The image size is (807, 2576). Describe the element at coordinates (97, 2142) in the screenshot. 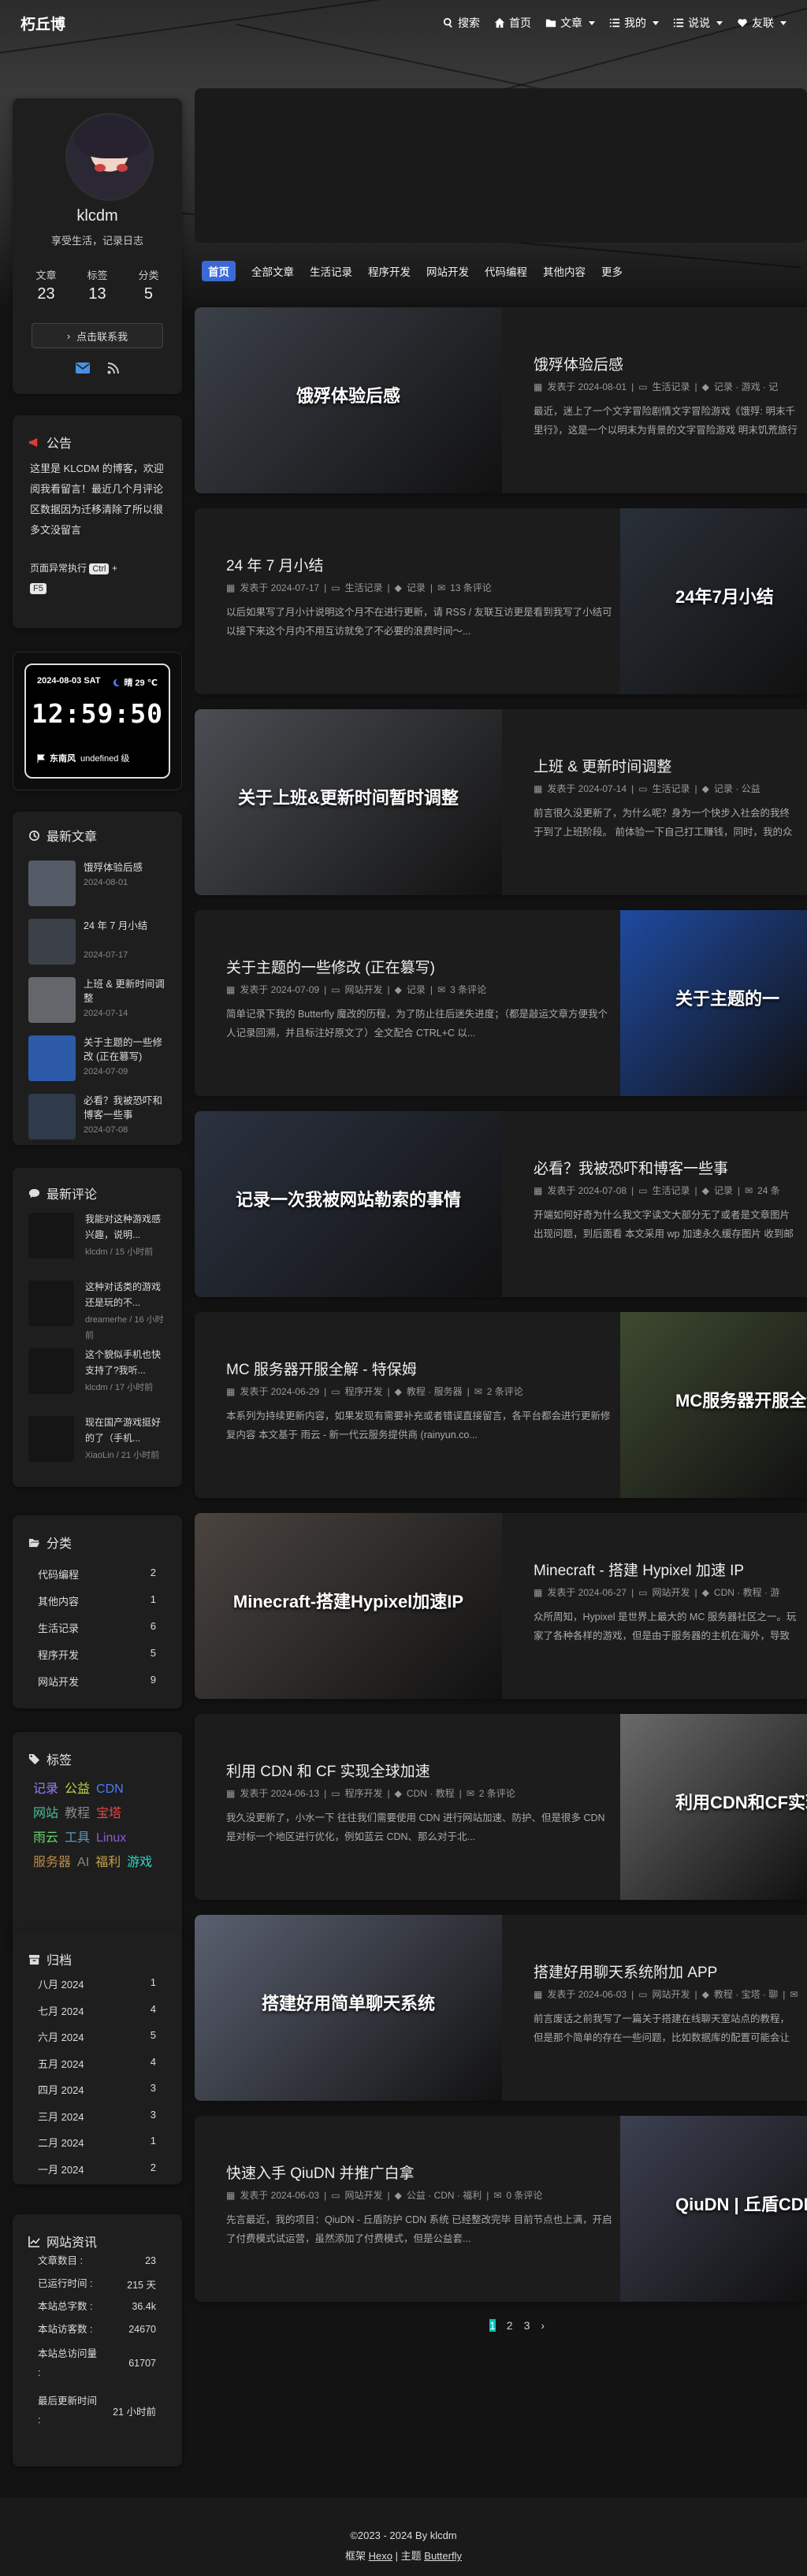

I see `archive-item: 二月 2024 1` at that location.